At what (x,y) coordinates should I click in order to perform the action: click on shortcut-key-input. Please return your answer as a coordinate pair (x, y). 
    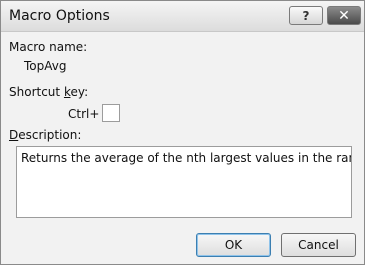
    Looking at the image, I should click on (111, 113).